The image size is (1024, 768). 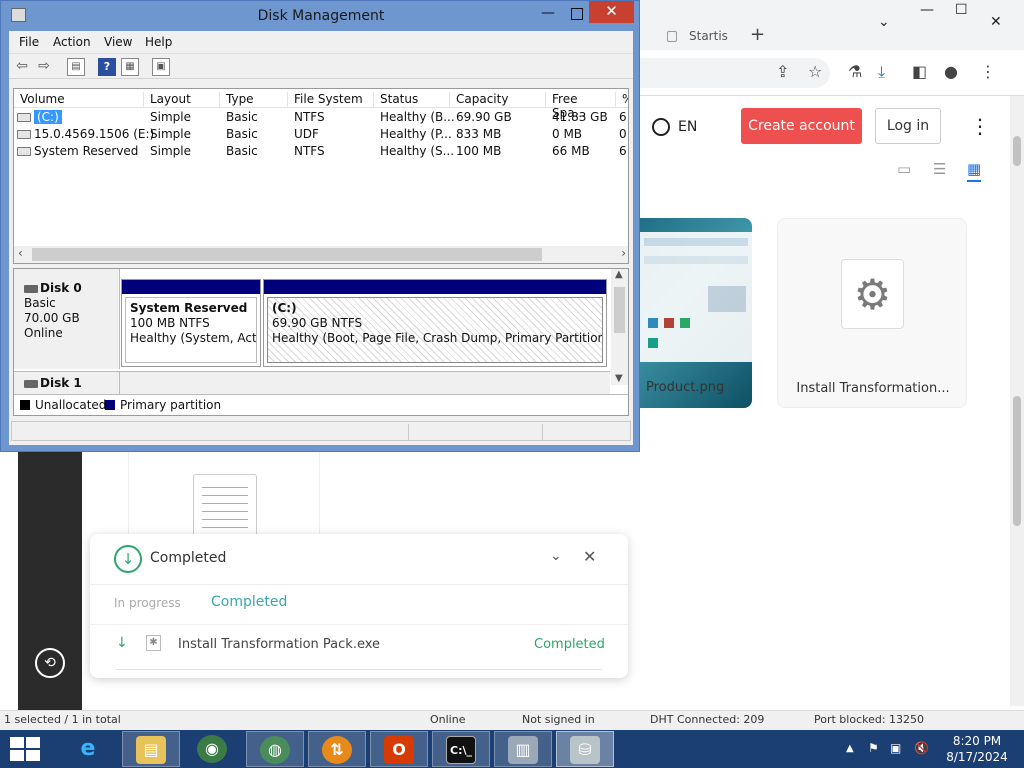 I want to click on chevron-down-icon: ⌄, so click(x=556, y=556).